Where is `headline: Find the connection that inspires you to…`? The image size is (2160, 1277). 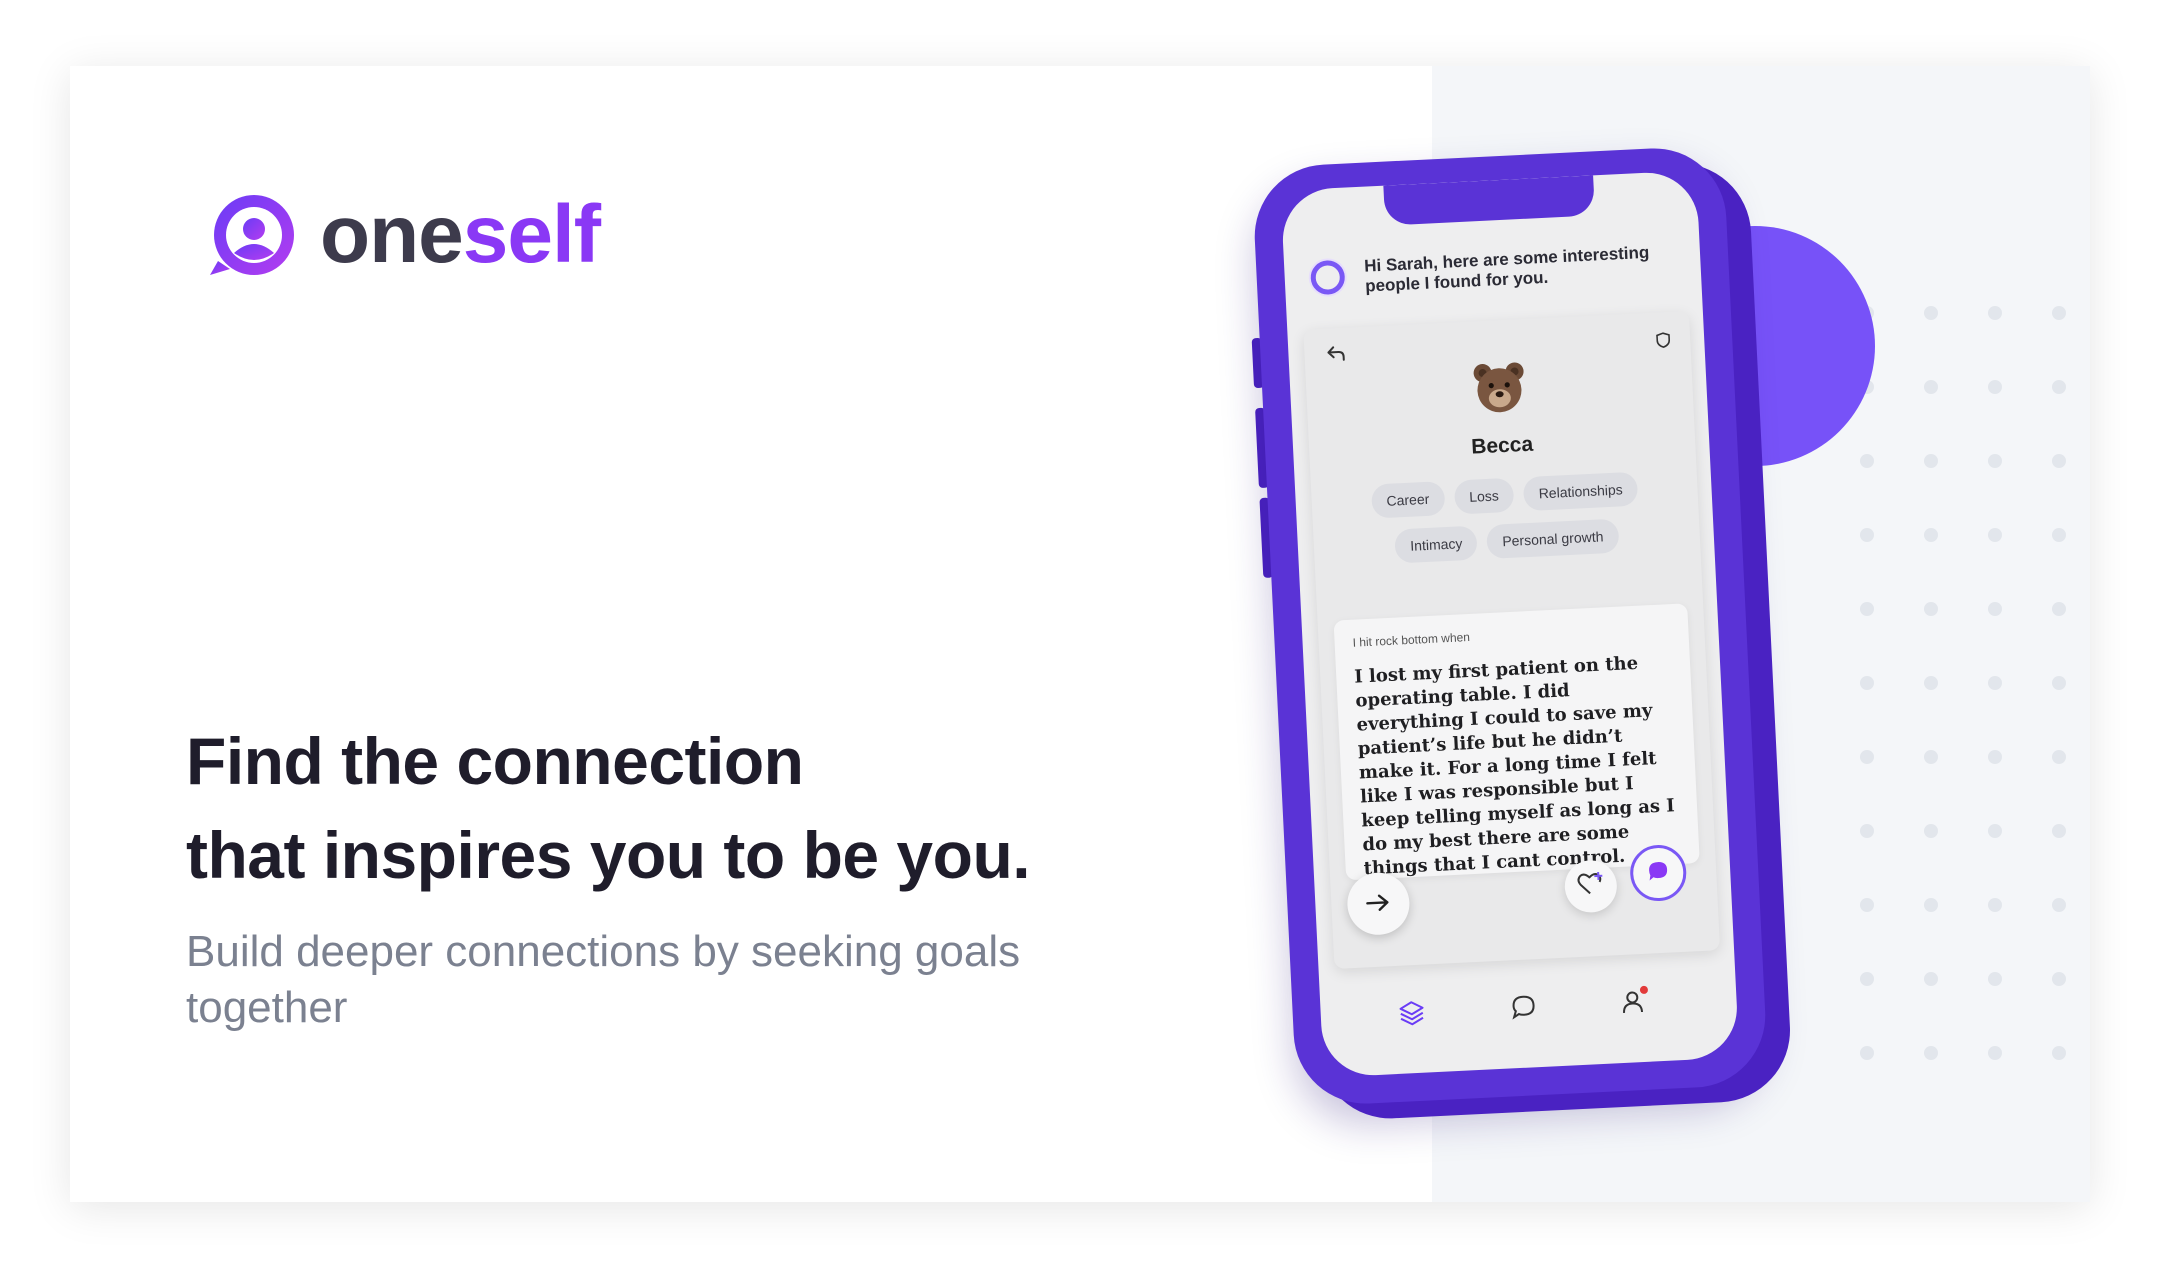 headline: Find the connection that inspires you to… is located at coordinates (608, 808).